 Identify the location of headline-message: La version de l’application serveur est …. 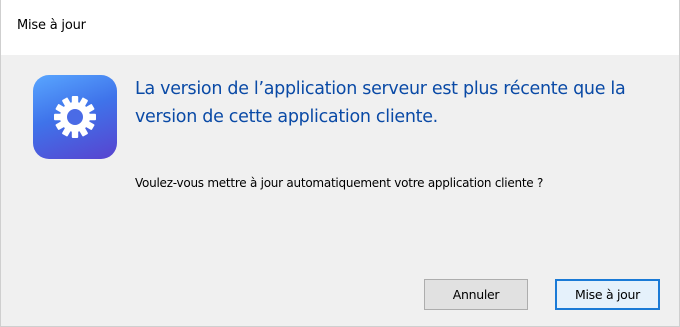
(380, 103).